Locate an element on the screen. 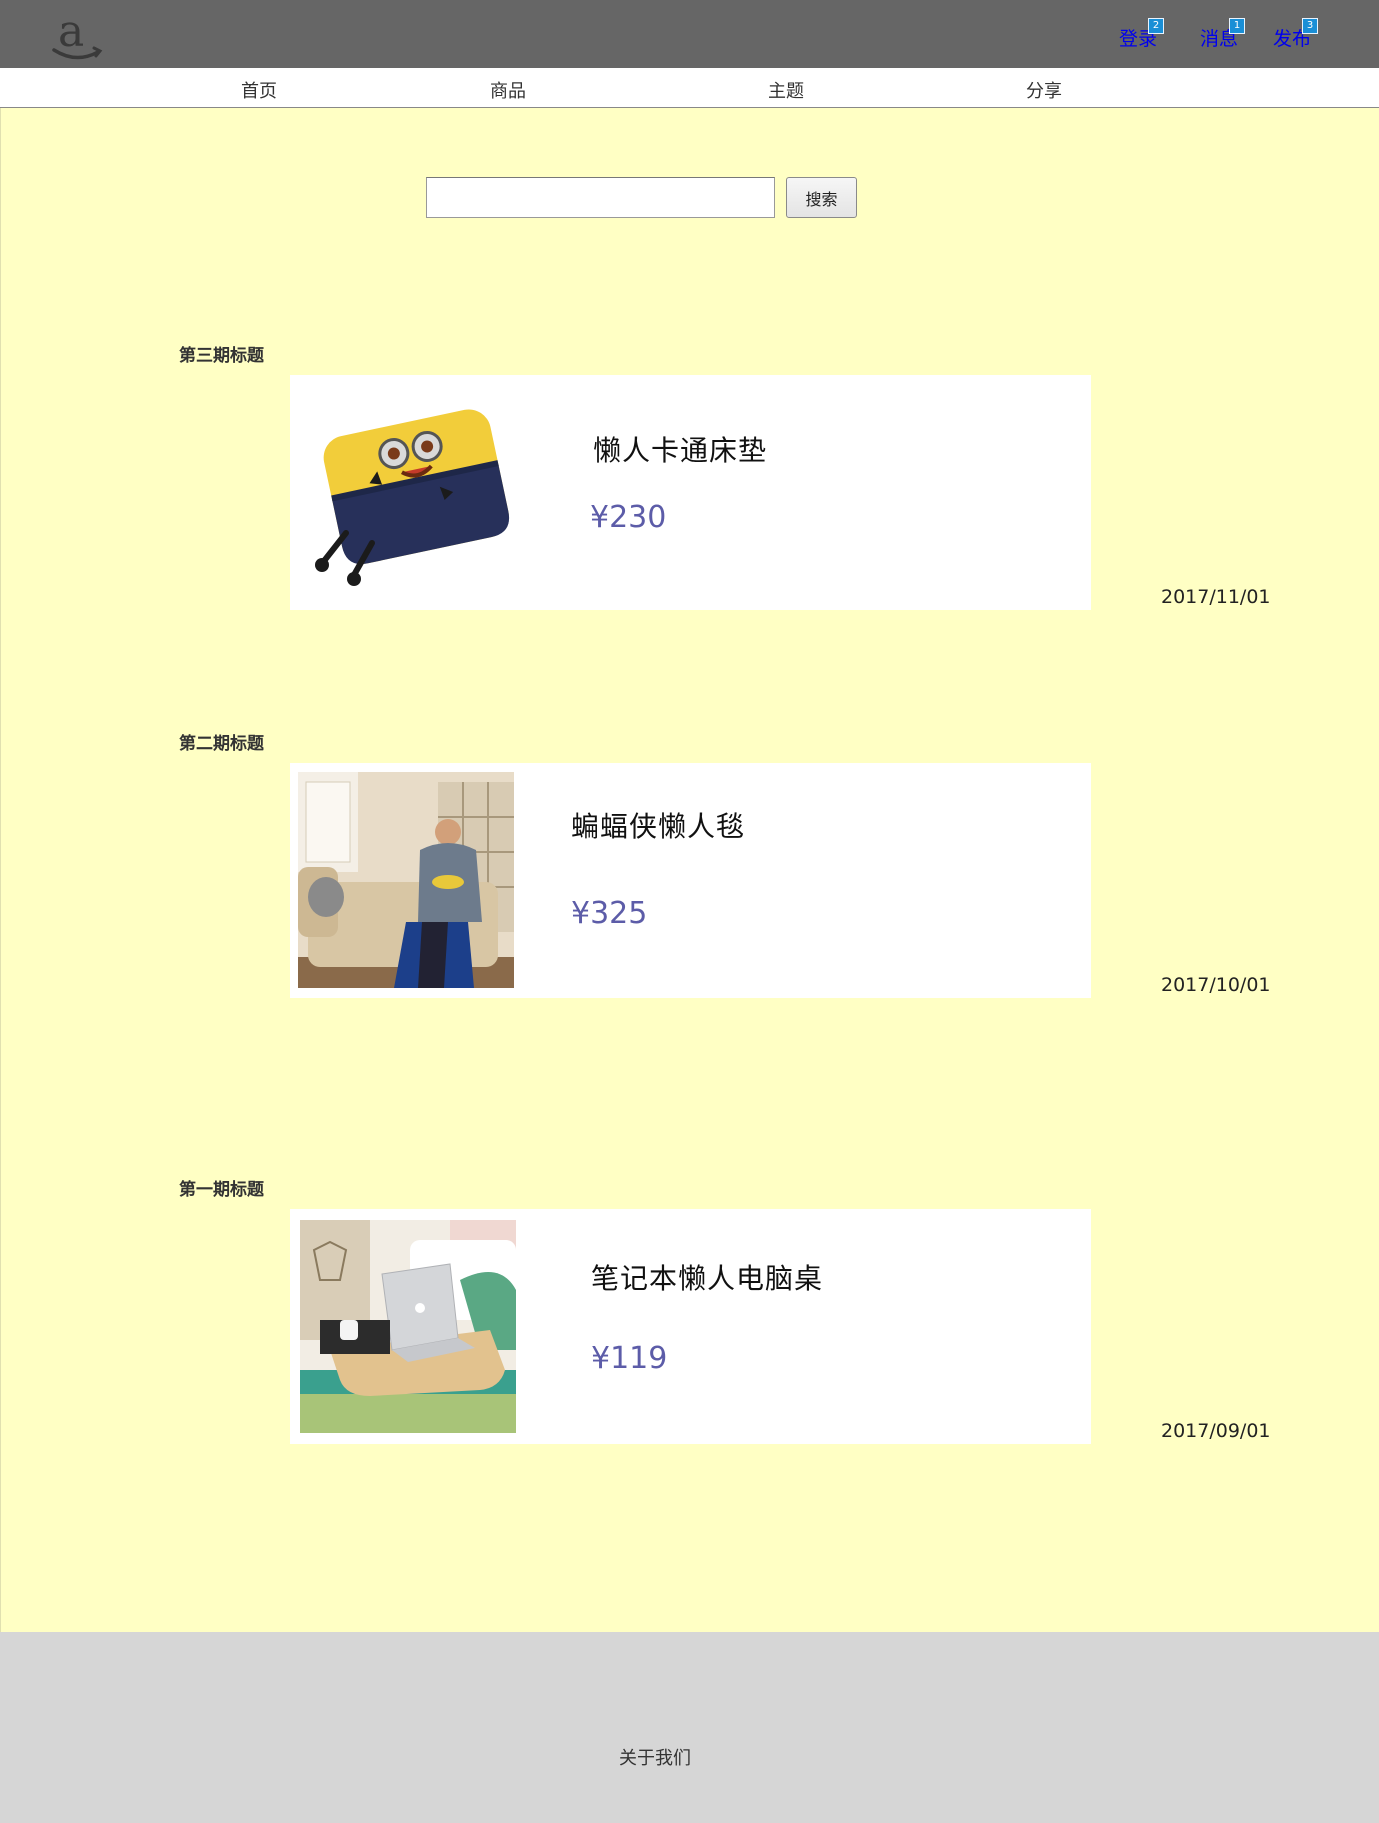  publish-link: 发布 3 is located at coordinates (1295, 34).